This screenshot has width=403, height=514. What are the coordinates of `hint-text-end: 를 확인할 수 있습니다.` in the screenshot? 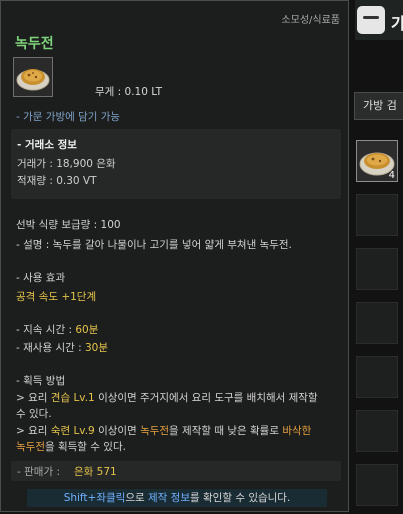 It's located at (240, 498).